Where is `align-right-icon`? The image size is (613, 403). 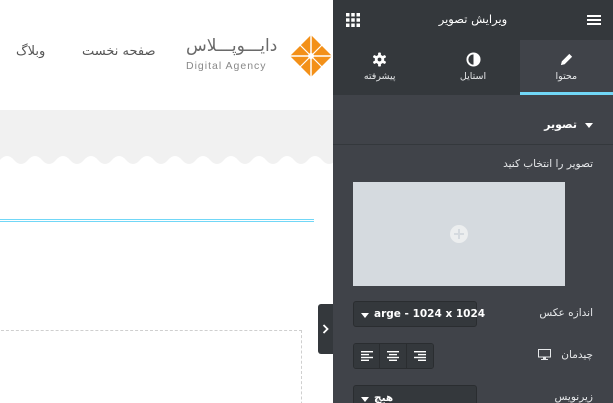
align-right-icon is located at coordinates (419, 356).